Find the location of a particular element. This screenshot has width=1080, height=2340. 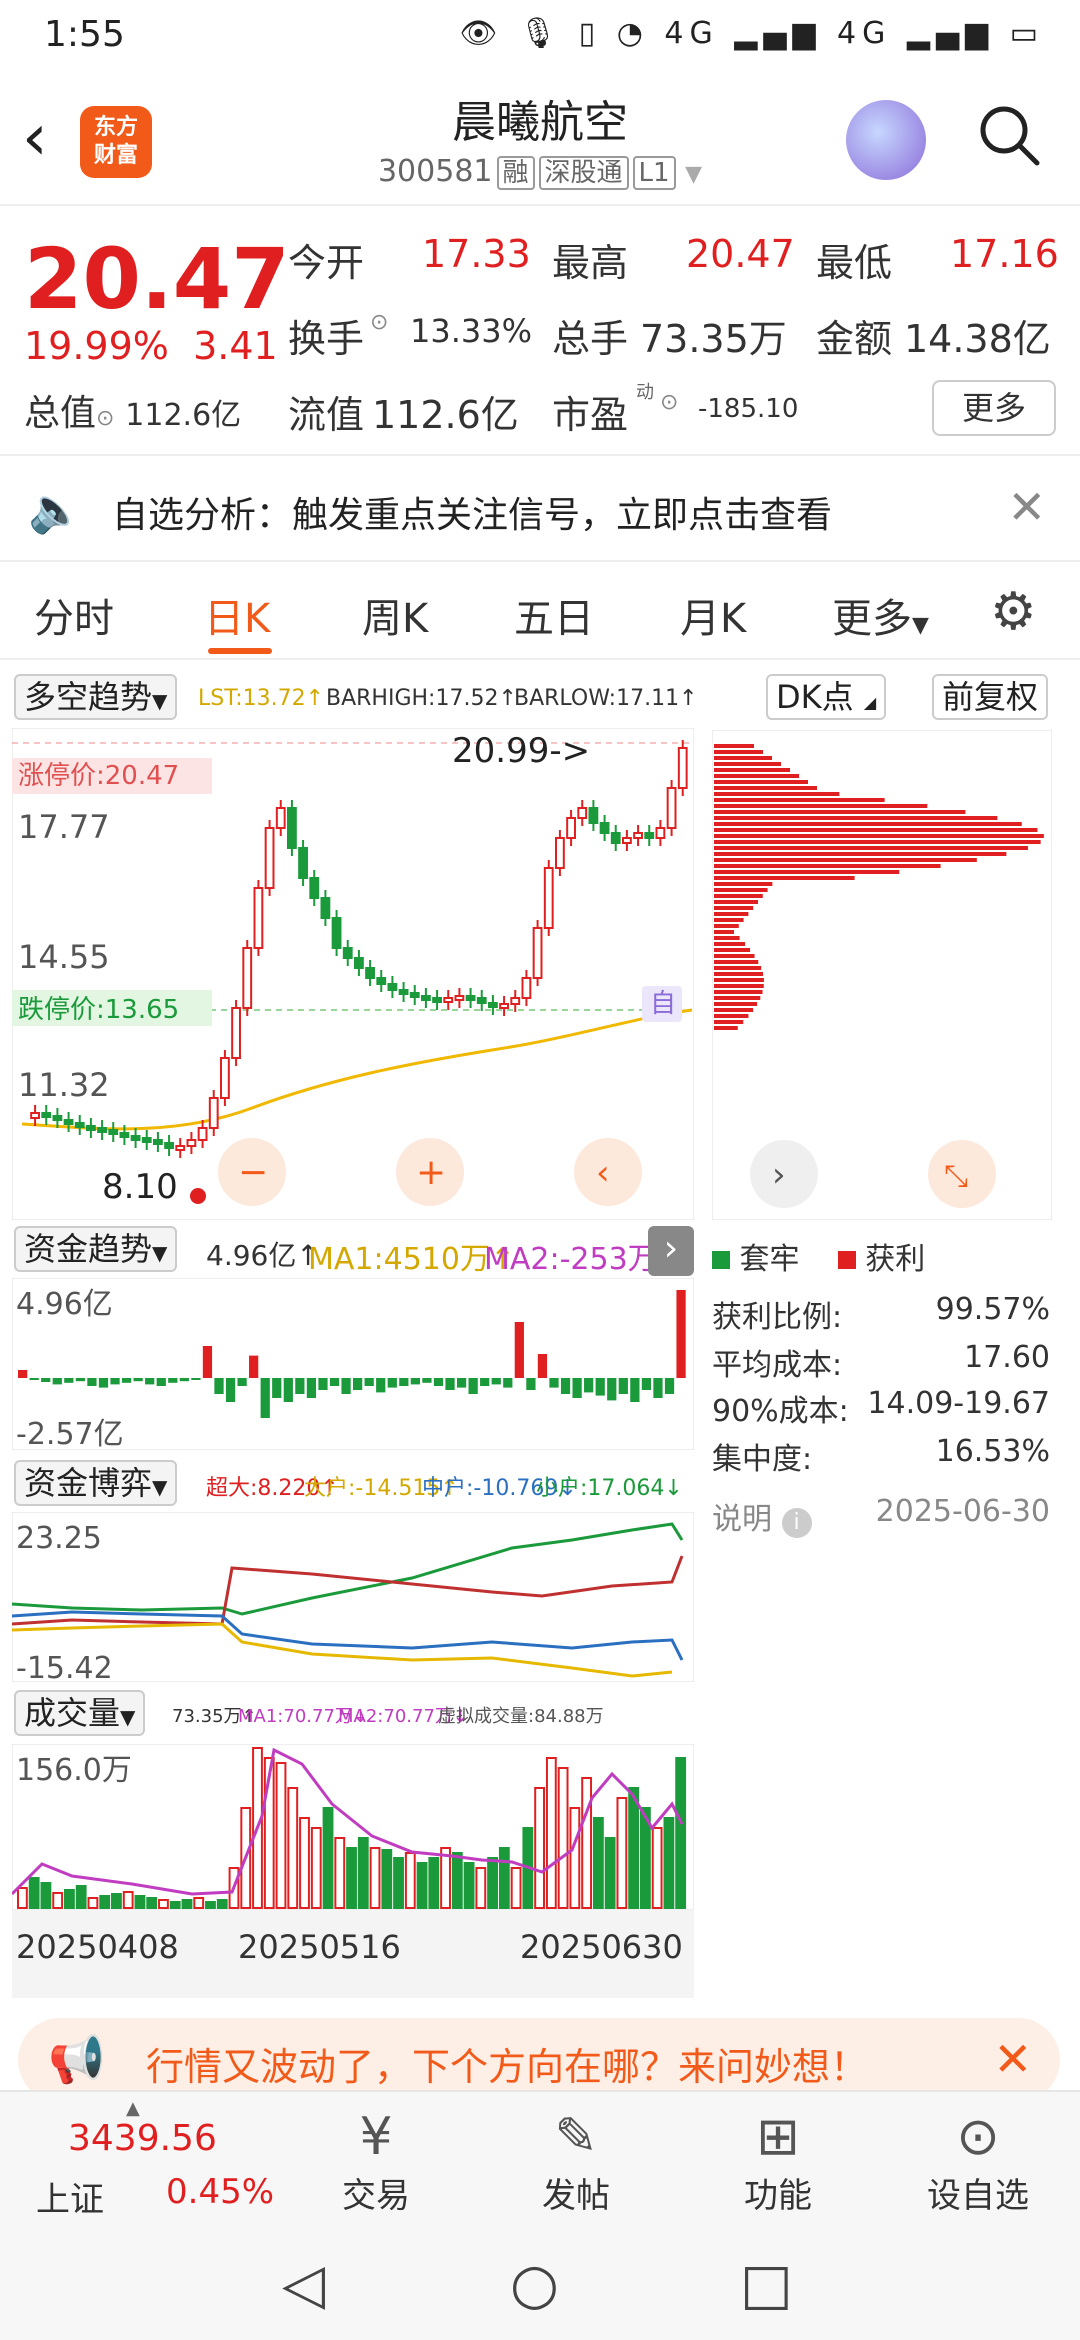

tab-more: 更多▼ is located at coordinates (880, 615).